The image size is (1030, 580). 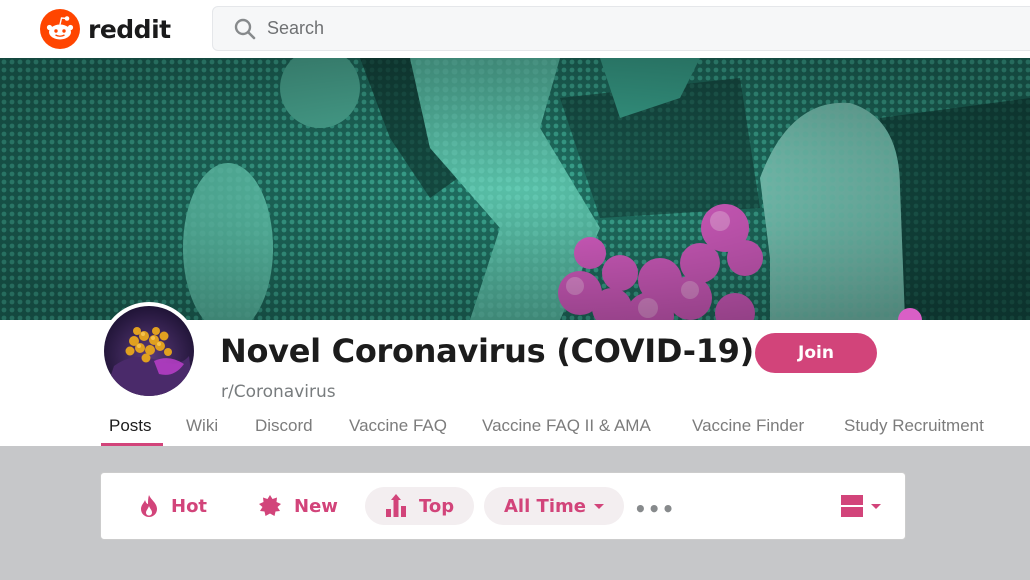 What do you see at coordinates (189, 506) in the screenshot?
I see `sort-hot-label: Hot` at bounding box center [189, 506].